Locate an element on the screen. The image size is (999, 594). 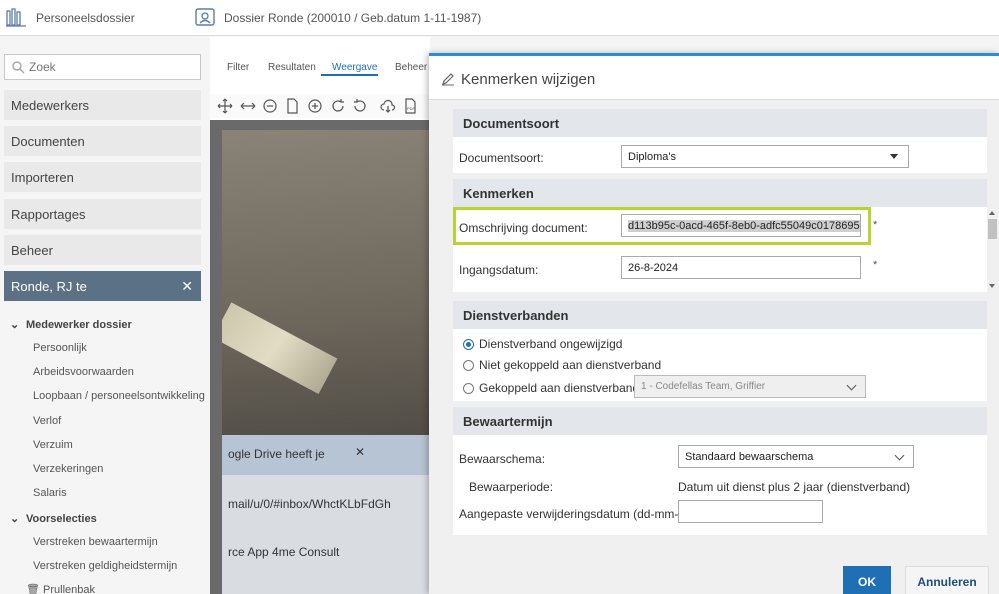
app-title: Personeelsdossier is located at coordinates (85, 18).